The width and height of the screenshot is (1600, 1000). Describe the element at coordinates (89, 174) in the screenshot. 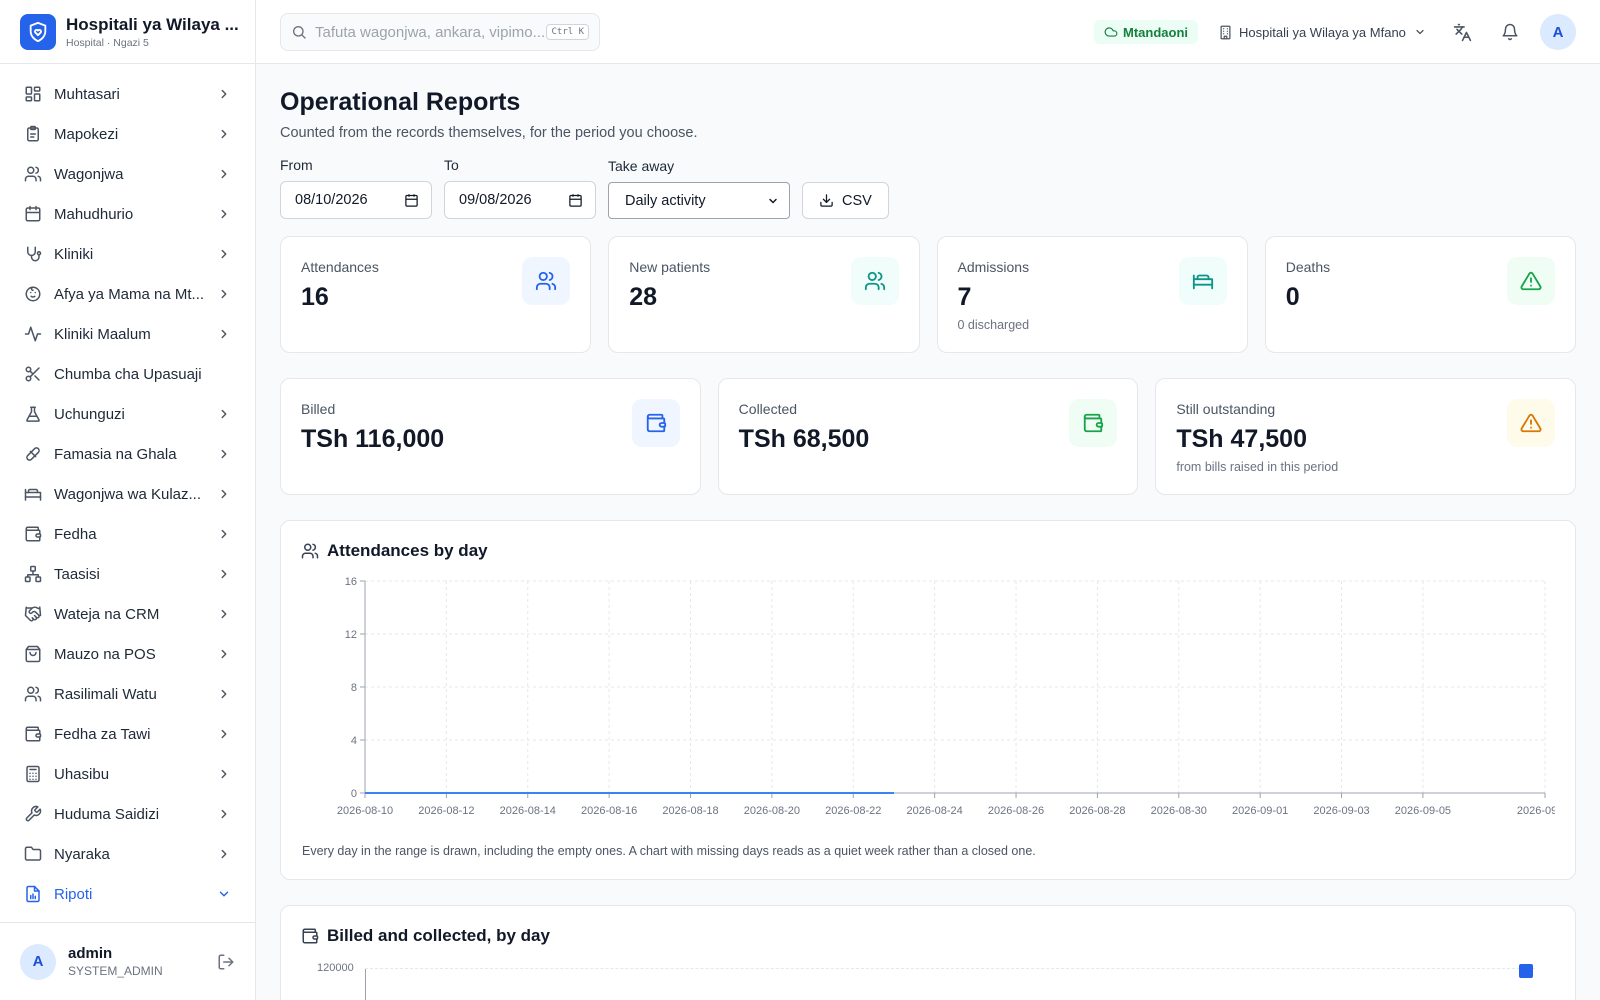

I see `sidebar-item-label: Wagonjwa` at that location.